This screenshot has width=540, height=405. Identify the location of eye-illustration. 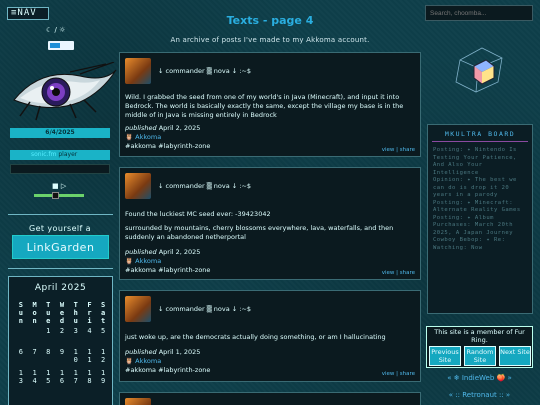
(65, 91).